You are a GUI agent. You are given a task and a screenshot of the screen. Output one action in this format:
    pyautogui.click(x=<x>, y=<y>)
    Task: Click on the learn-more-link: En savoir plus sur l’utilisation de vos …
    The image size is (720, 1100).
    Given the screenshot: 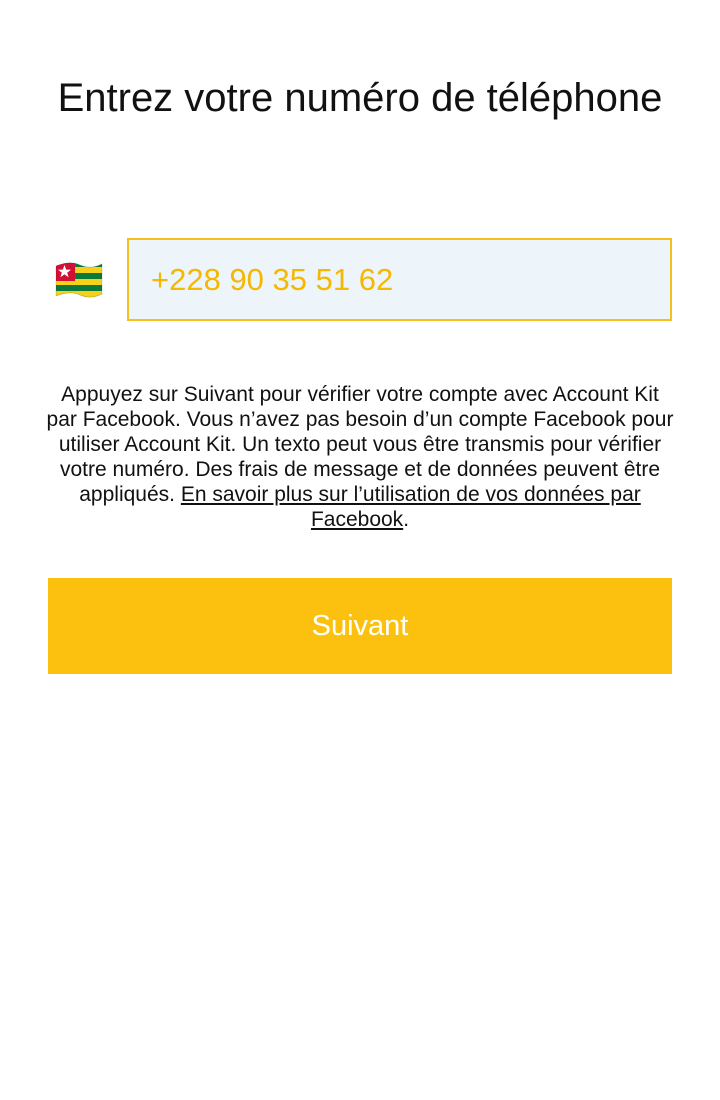 What is the action you would take?
    pyautogui.click(x=411, y=507)
    